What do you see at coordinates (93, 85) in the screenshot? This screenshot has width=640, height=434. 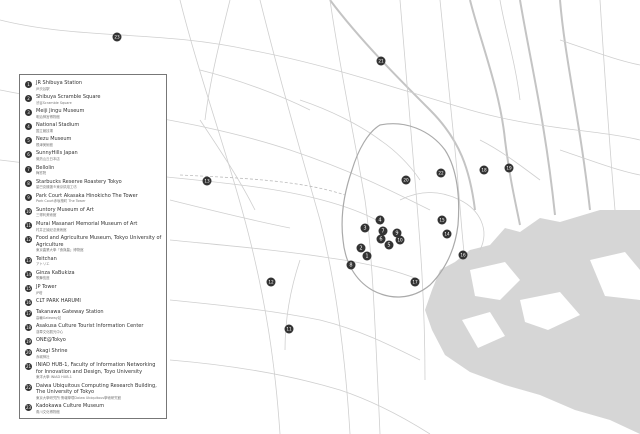 I see `legend-item: 1 JR Shibuya Station JR渋谷駅` at bounding box center [93, 85].